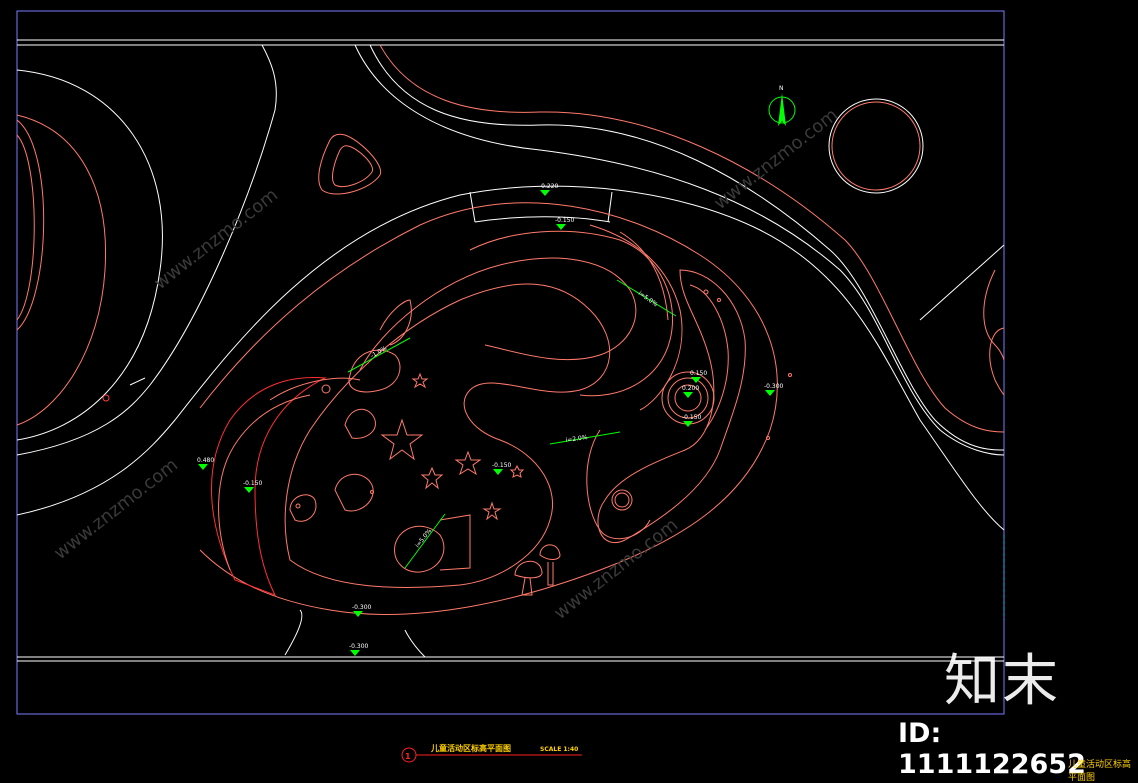 The image size is (1138, 783). Describe the element at coordinates (452, 446) in the screenshot. I see `star-decorations` at that location.